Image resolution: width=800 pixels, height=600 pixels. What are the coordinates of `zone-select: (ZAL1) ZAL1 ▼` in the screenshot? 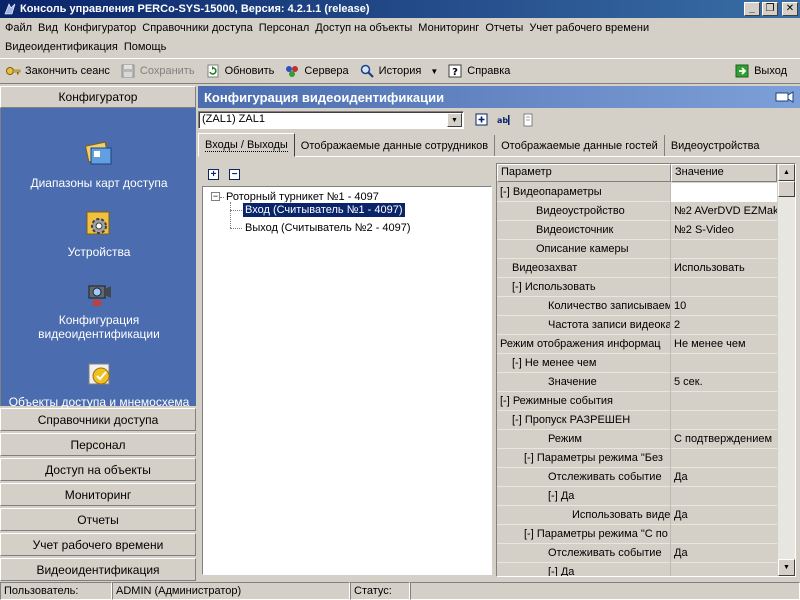 It's located at (331, 120).